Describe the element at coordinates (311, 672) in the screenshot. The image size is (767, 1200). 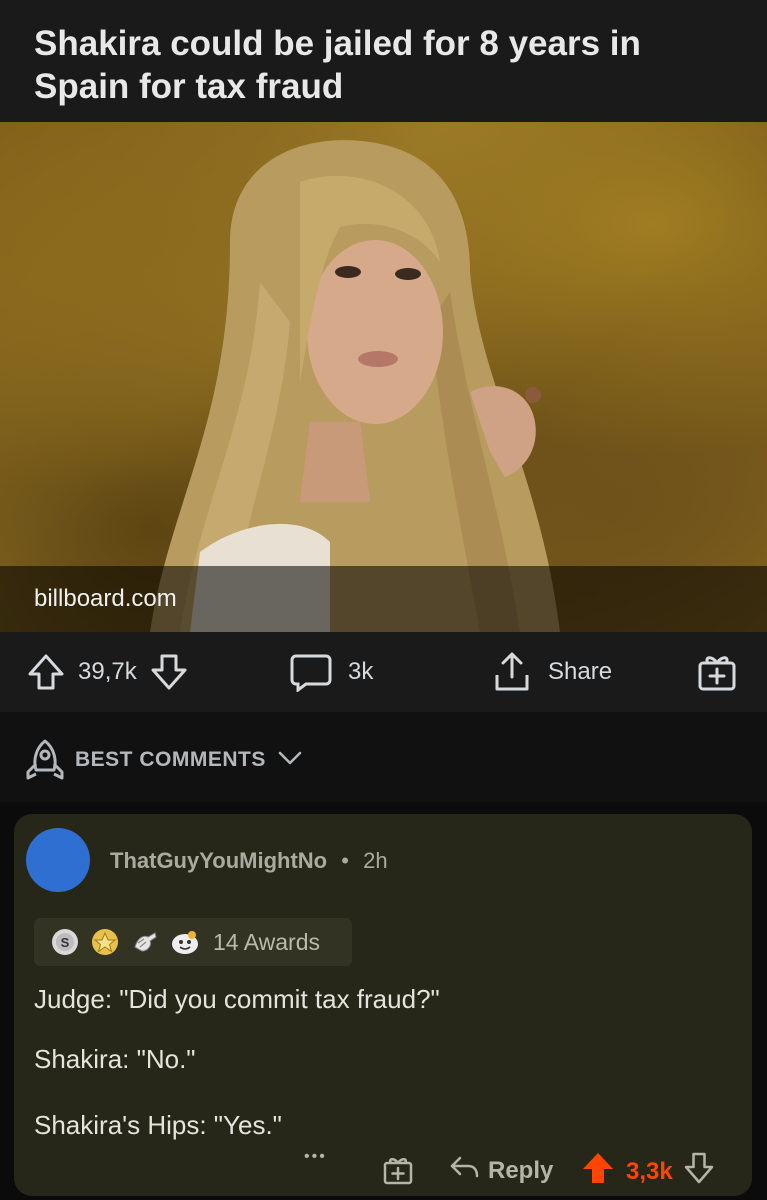
I see `comment-icon` at that location.